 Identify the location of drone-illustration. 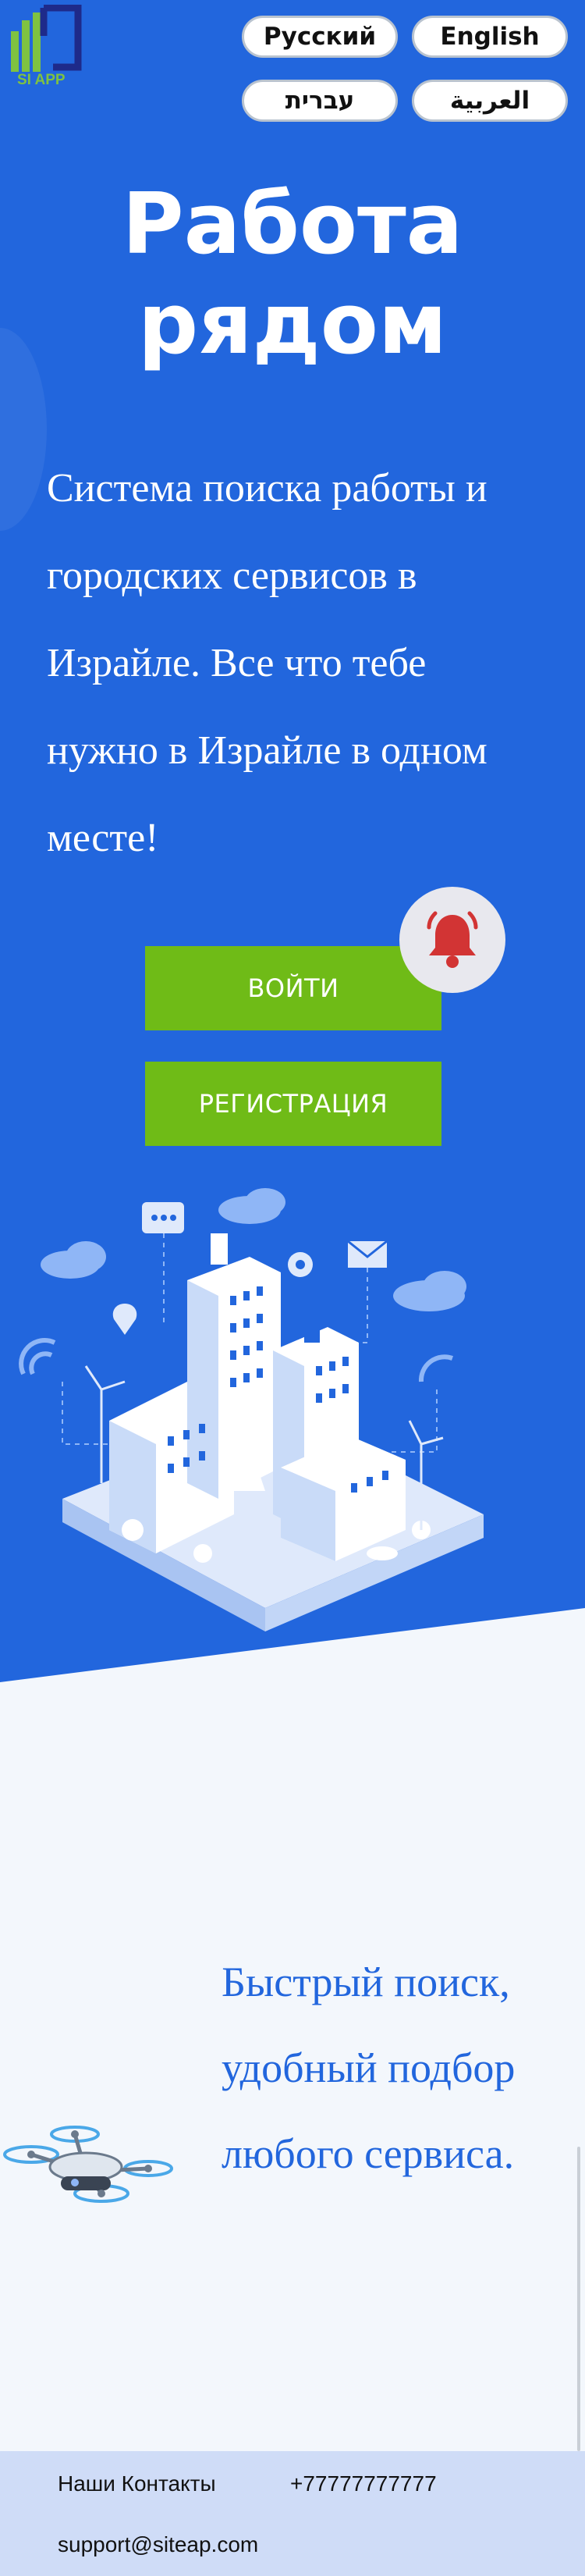
(88, 2164).